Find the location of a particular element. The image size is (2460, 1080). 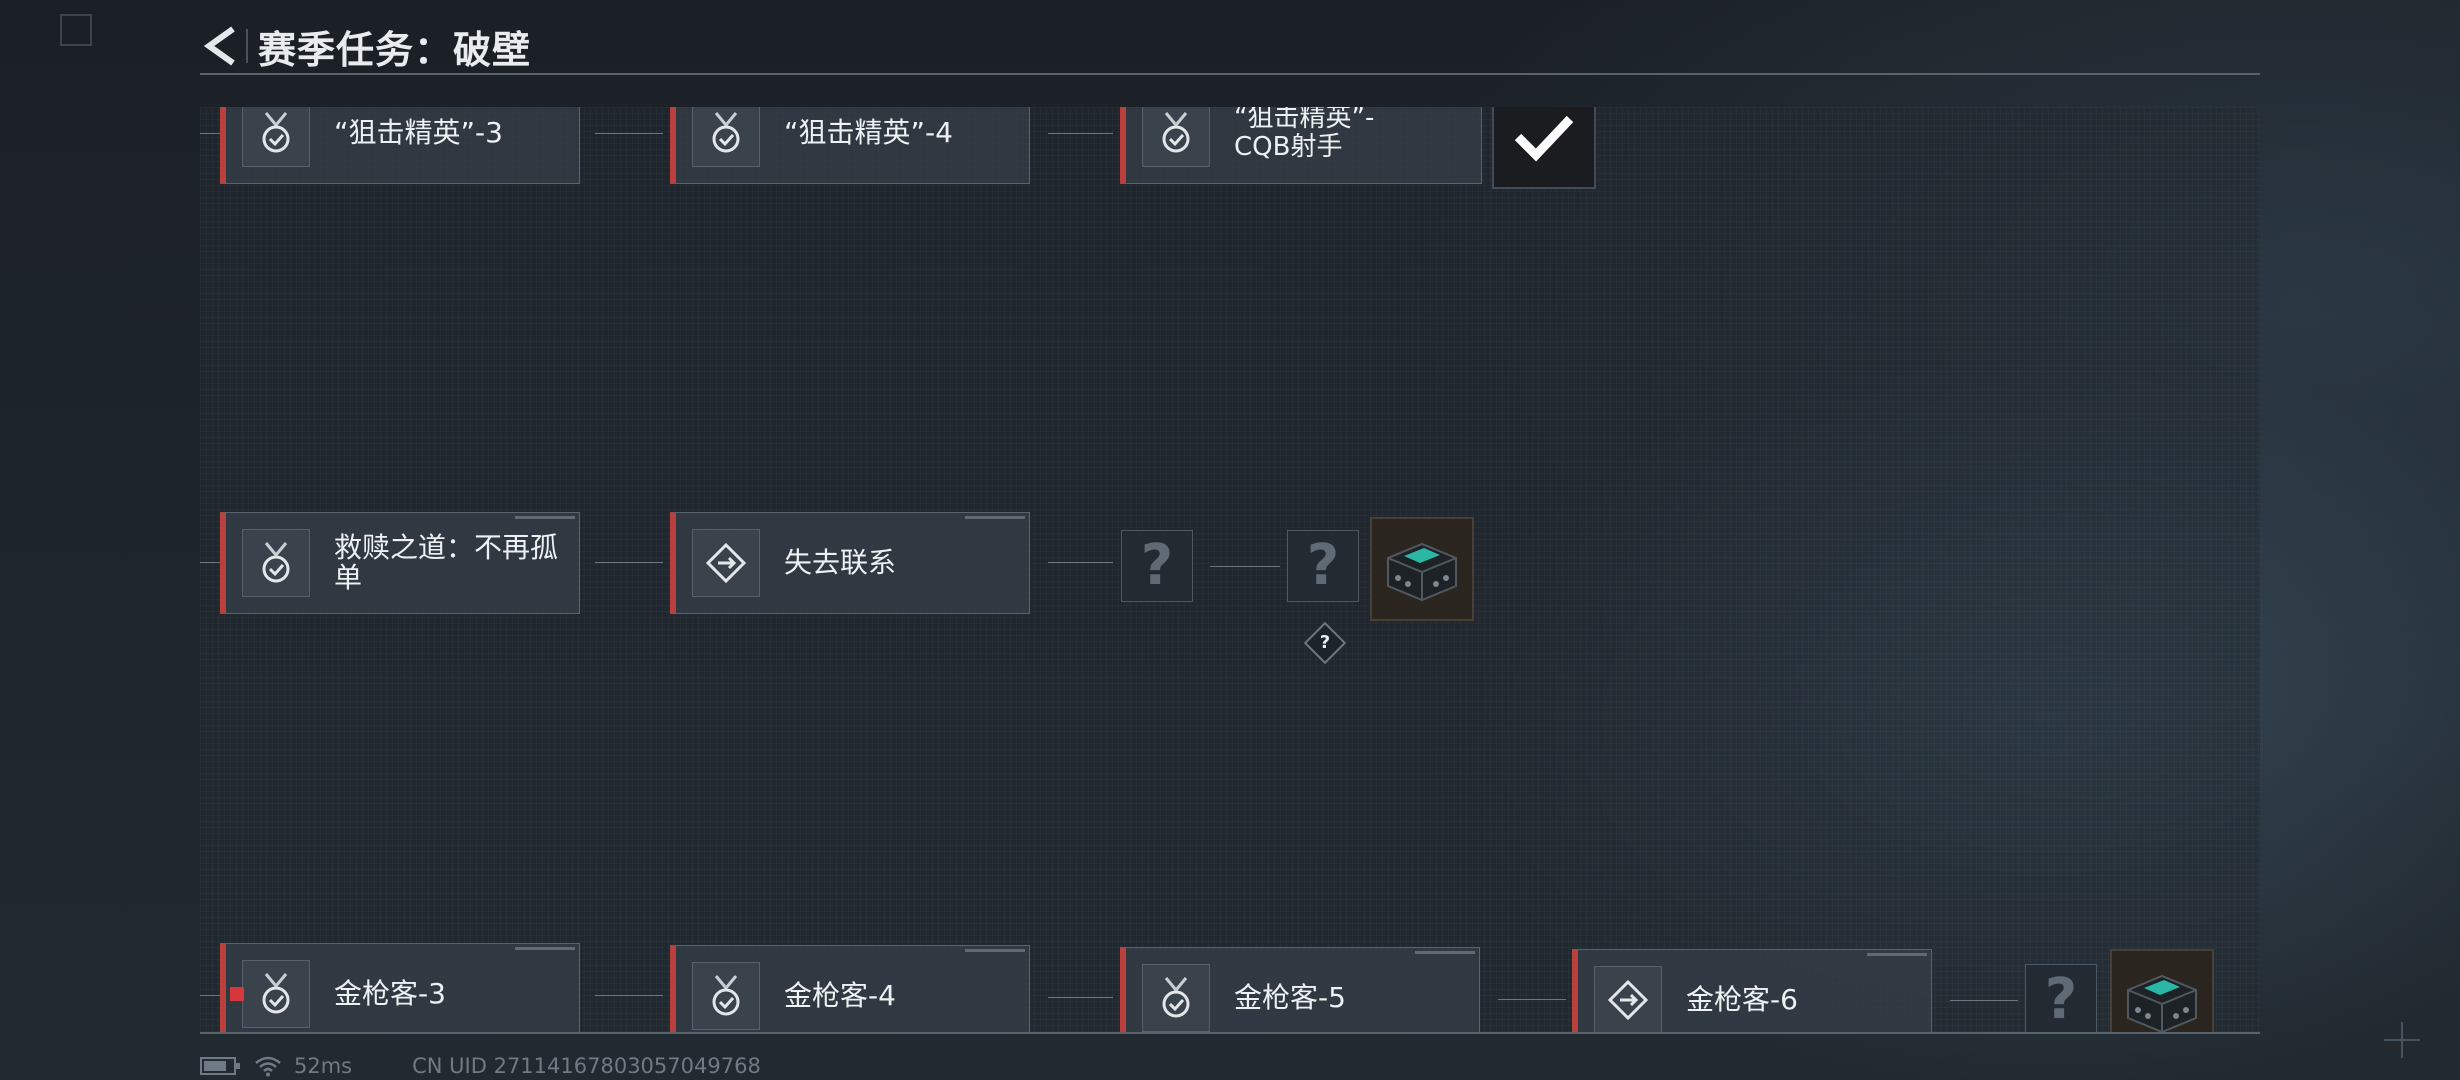

footer-rule is located at coordinates (1230, 1033).